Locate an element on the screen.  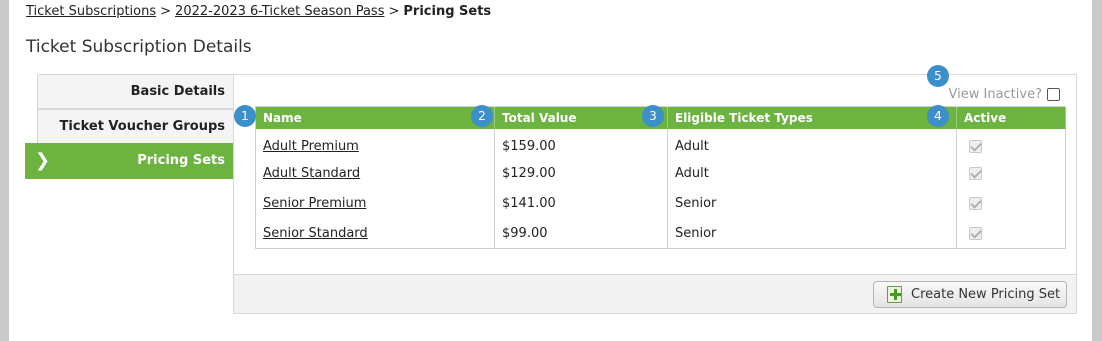
create-new-pricing-set-button: Create New Pricing Set is located at coordinates (970, 294).